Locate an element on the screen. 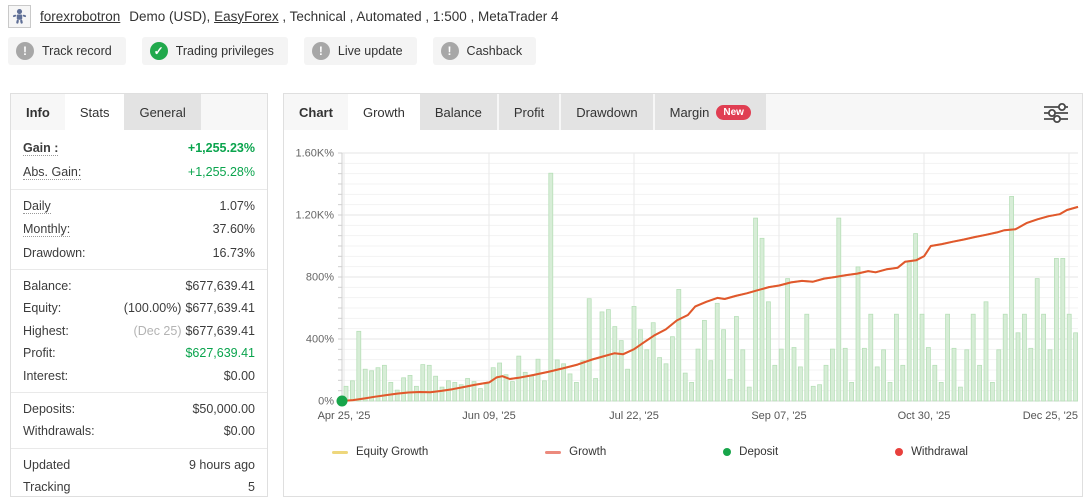 This screenshot has width=1090, height=501. x-axis-label: Jul 22, '25 is located at coordinates (634, 416).